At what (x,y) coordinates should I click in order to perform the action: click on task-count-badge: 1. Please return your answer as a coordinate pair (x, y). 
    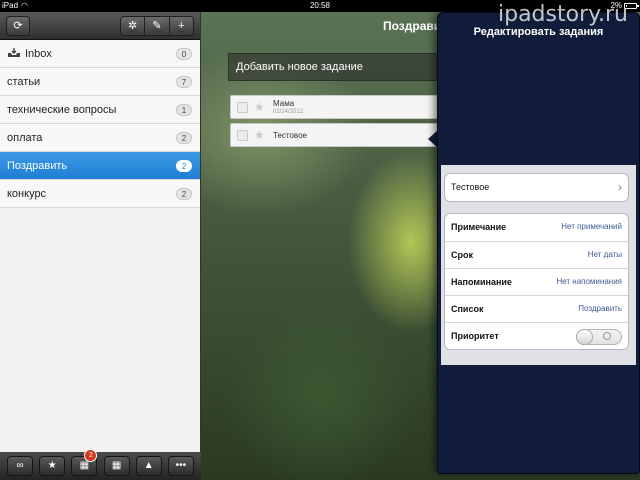
    Looking at the image, I should click on (184, 110).